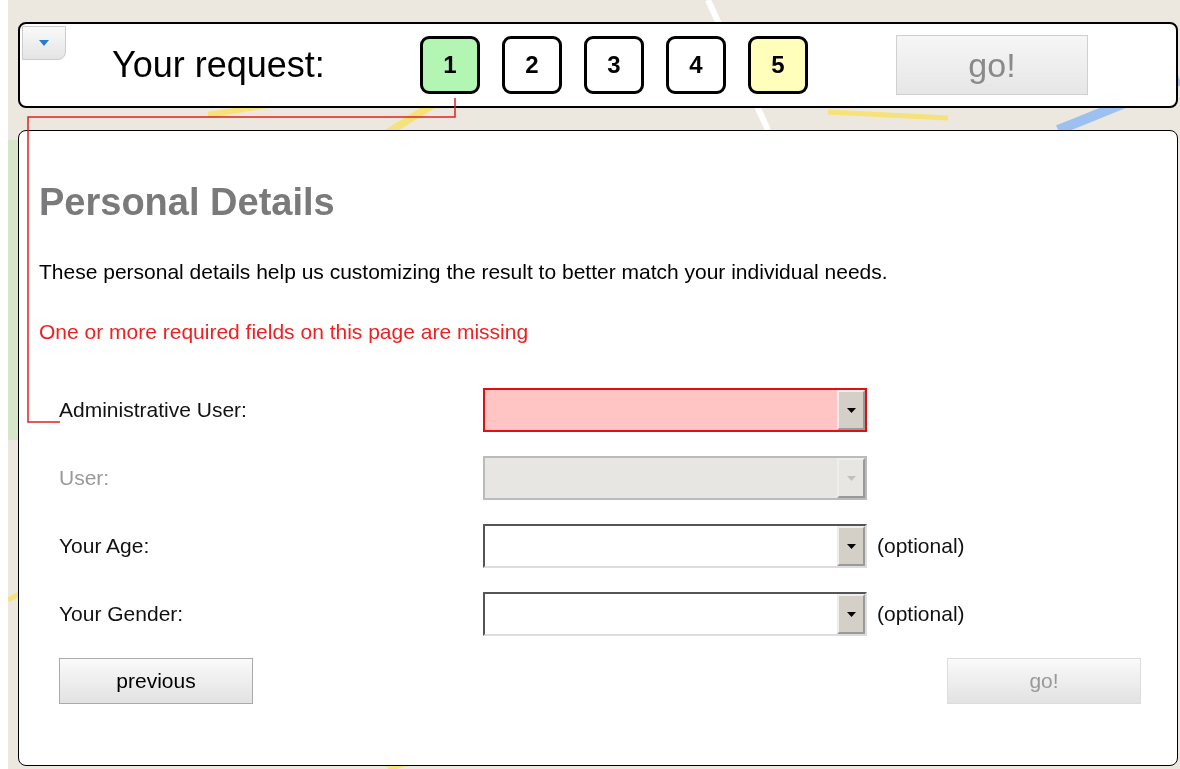 The height and width of the screenshot is (769, 1180). Describe the element at coordinates (464, 272) in the screenshot. I see `intro-text: These personal details help us customizing the result to better match your individual needs.` at that location.